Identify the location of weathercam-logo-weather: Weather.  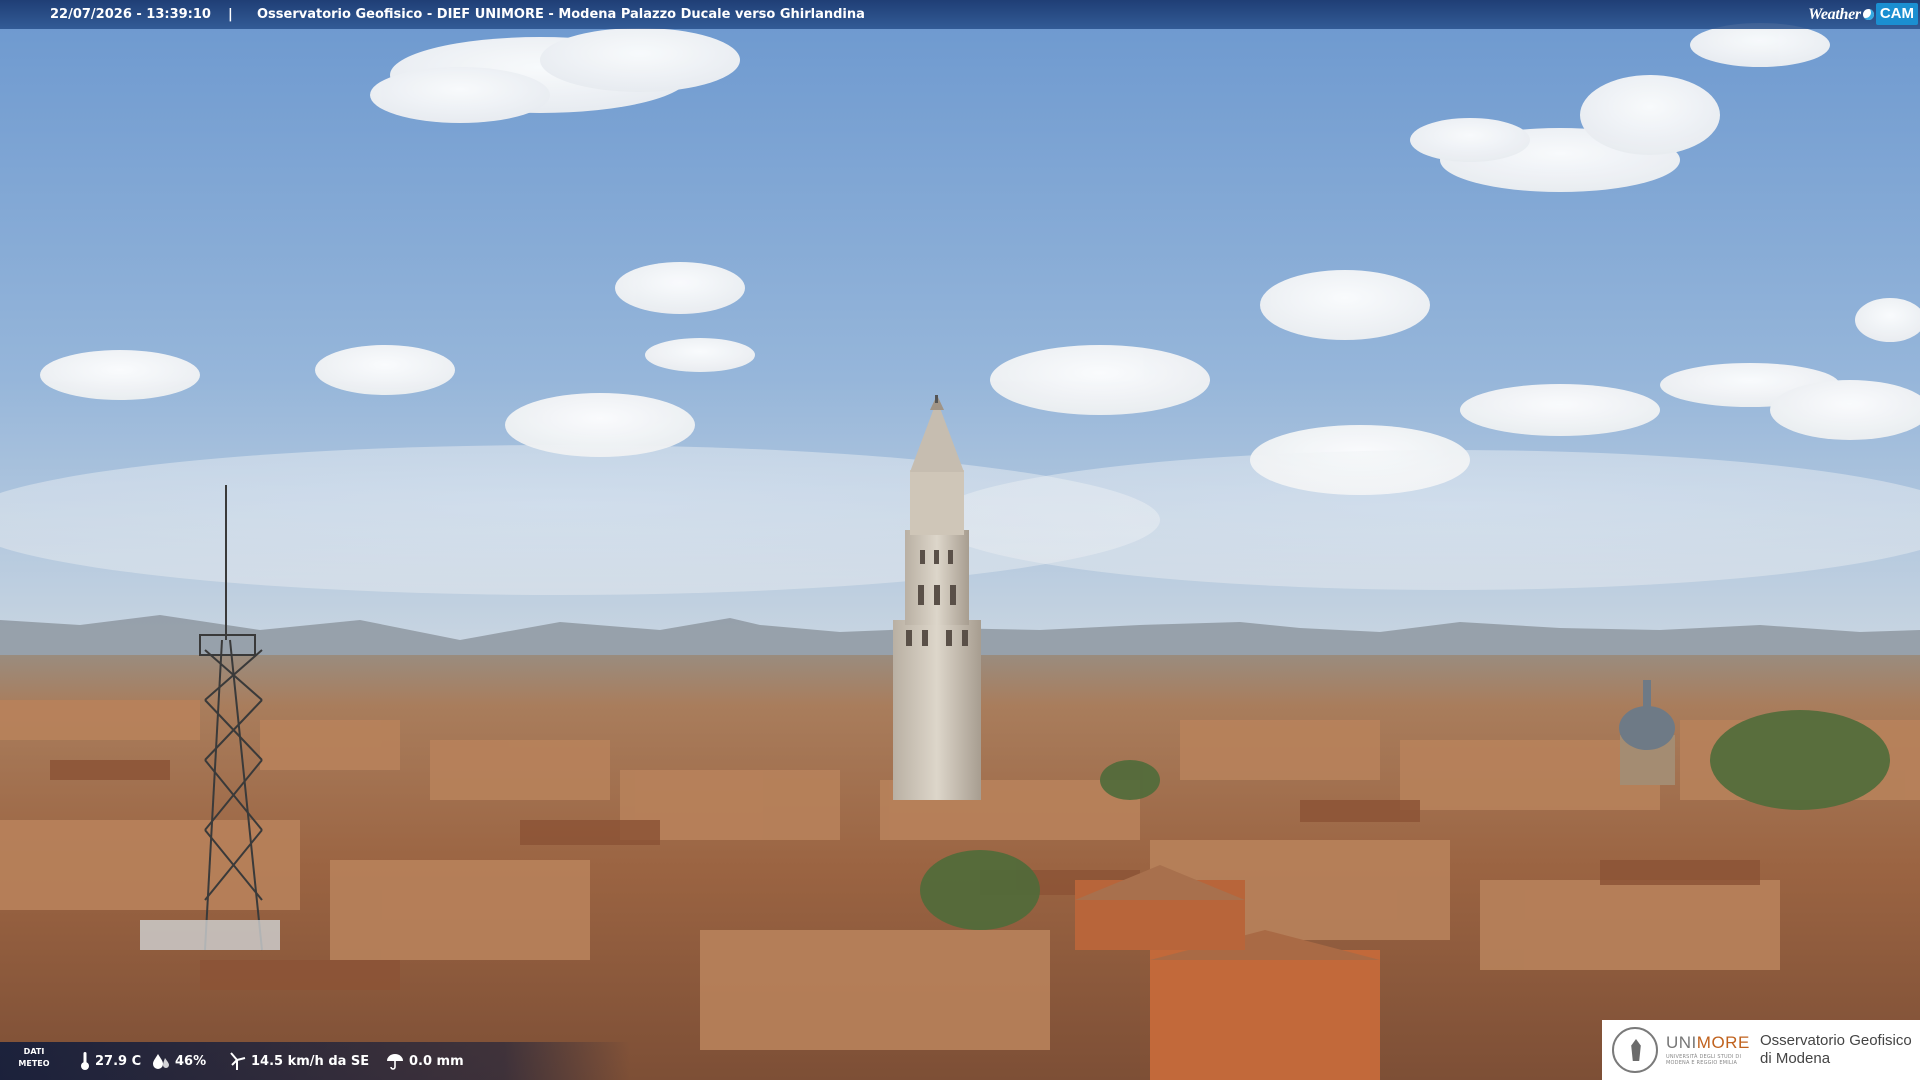
(1834, 14).